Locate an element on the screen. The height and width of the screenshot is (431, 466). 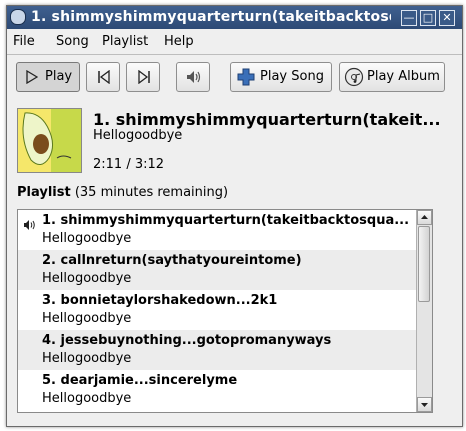
close-icon: ✕ is located at coordinates (447, 18).